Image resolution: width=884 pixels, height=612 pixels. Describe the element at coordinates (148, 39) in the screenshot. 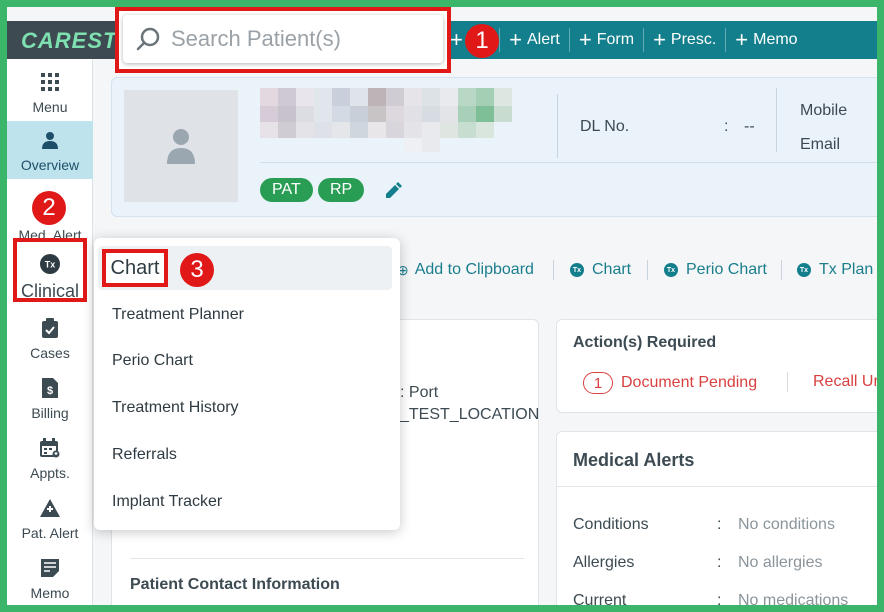

I see `search-icon` at that location.